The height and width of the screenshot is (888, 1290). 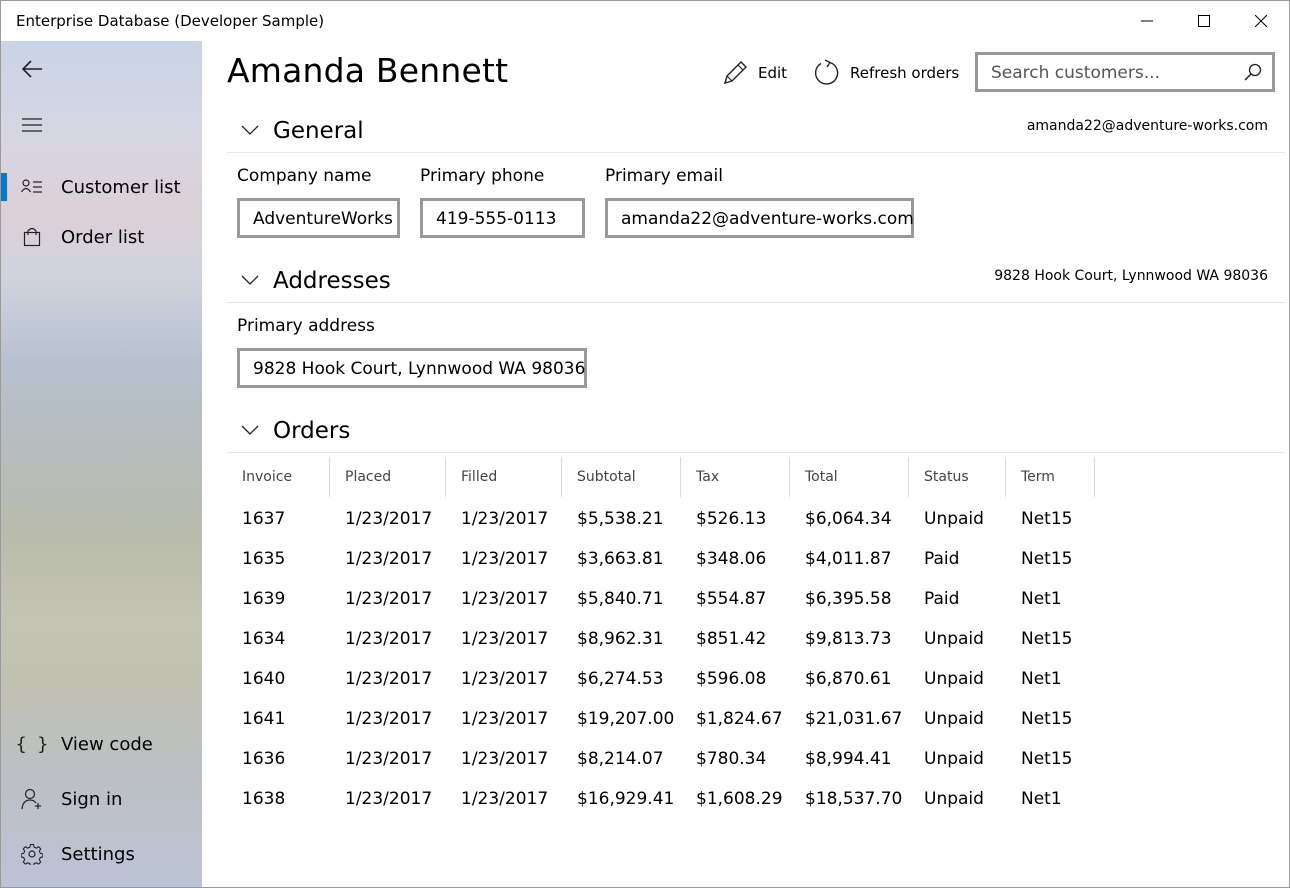 I want to click on back-button, so click(x=101, y=69).